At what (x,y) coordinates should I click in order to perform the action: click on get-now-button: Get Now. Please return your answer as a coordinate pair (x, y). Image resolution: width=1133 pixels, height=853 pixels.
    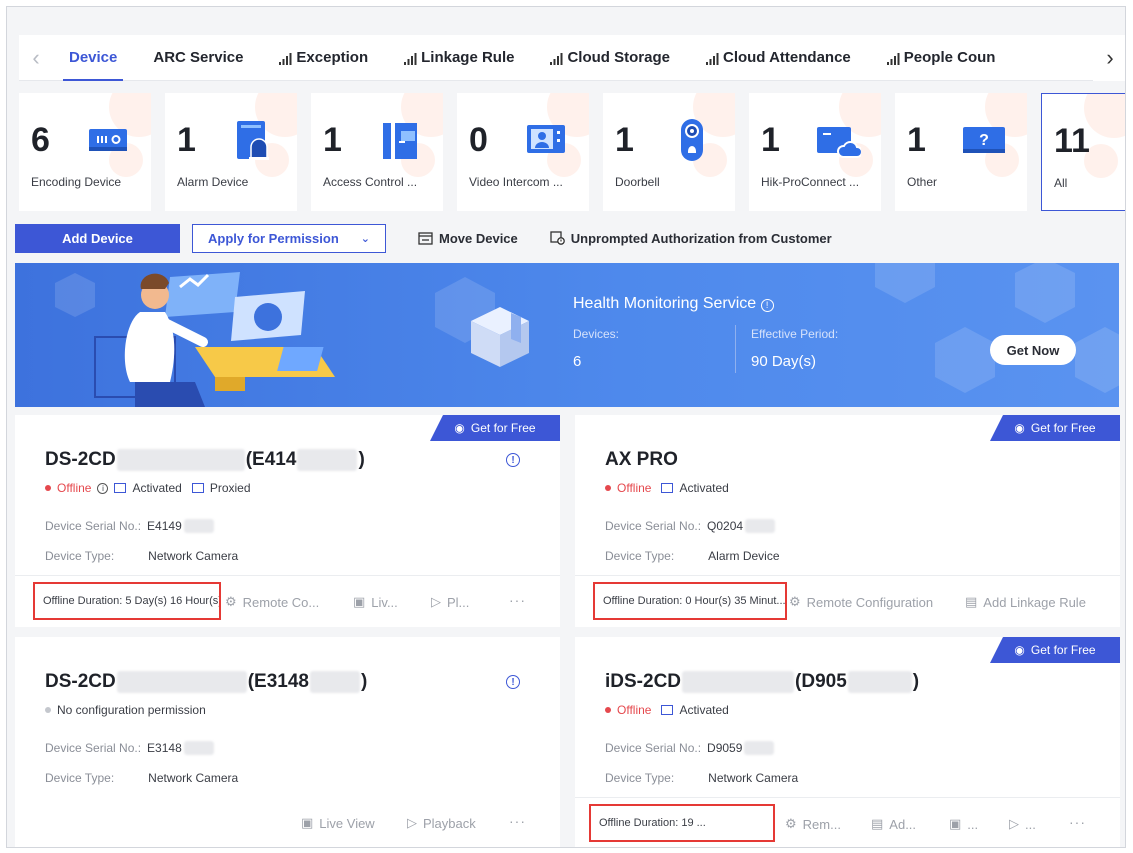
    Looking at the image, I should click on (1033, 350).